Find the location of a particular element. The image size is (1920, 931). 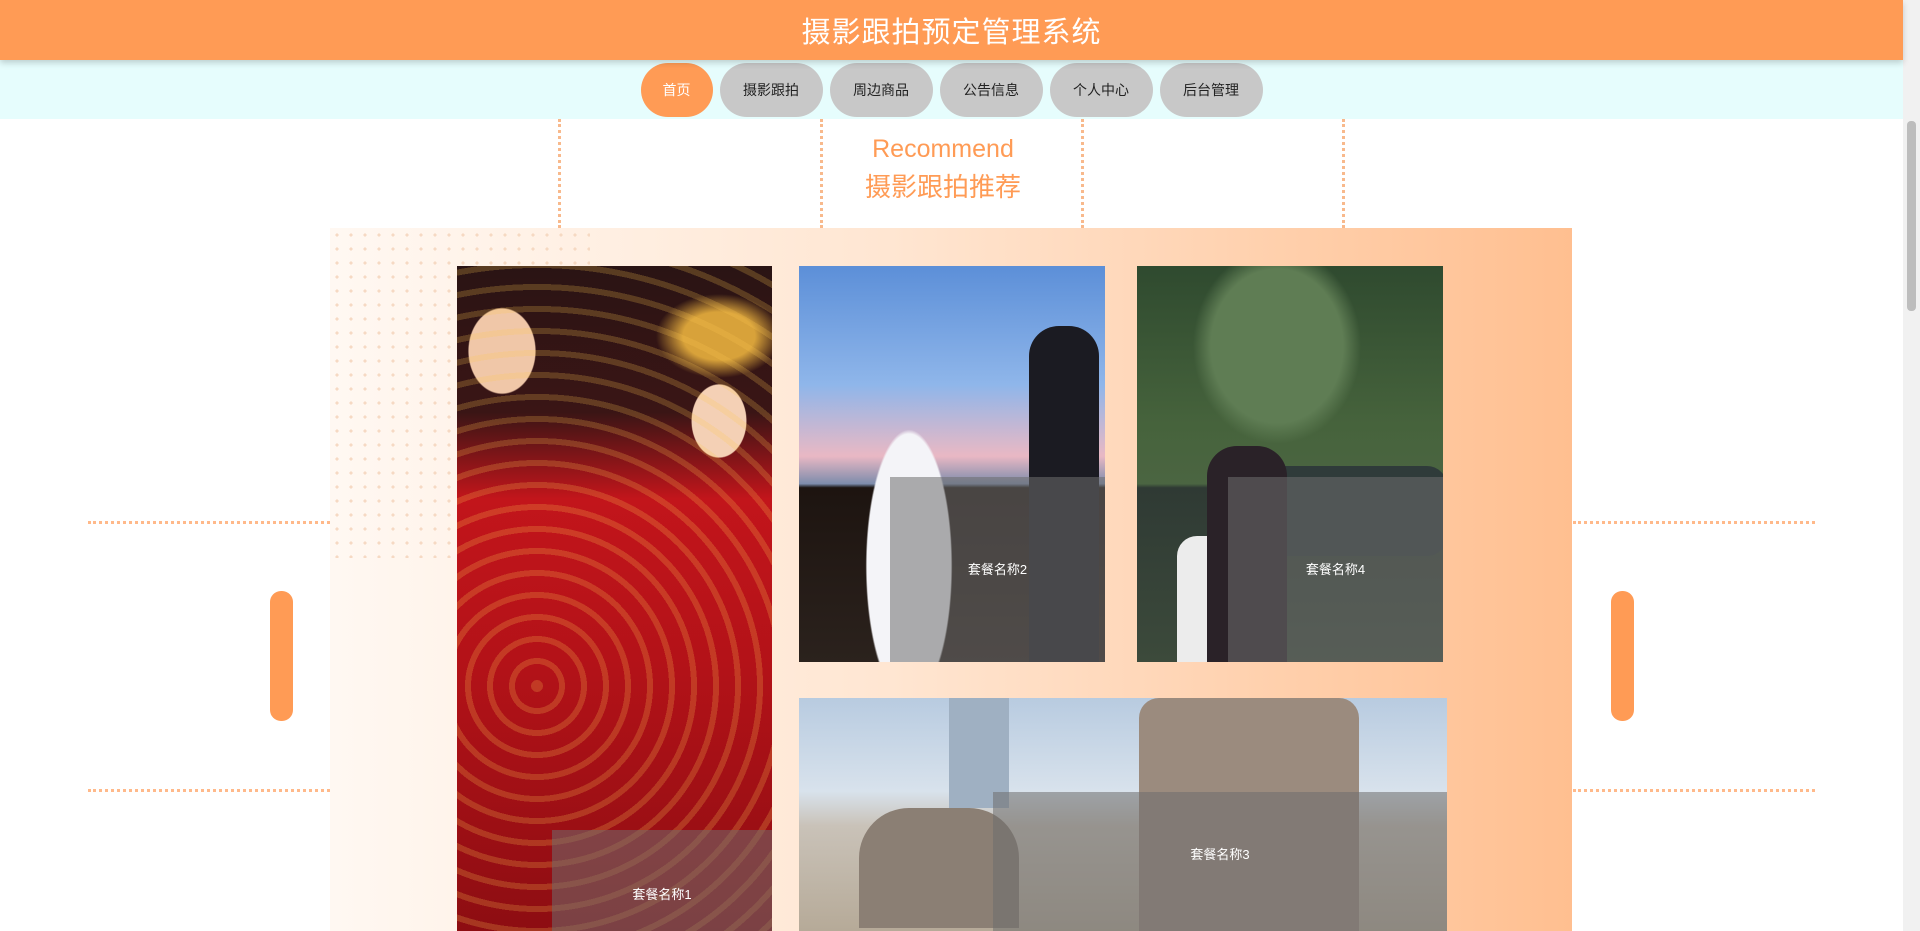

nav-item-home: 首页 is located at coordinates (676, 89).